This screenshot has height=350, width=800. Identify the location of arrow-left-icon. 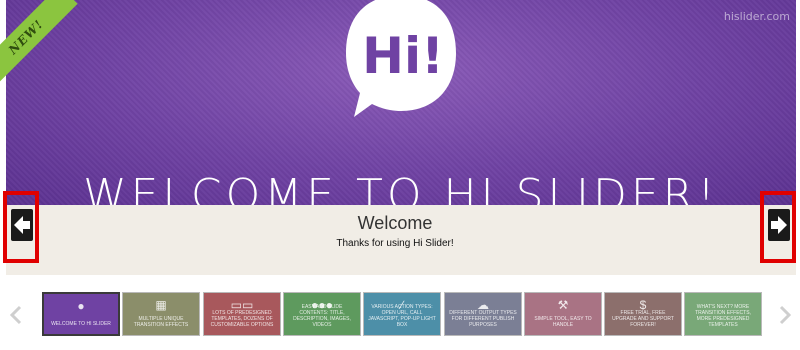
(22, 225).